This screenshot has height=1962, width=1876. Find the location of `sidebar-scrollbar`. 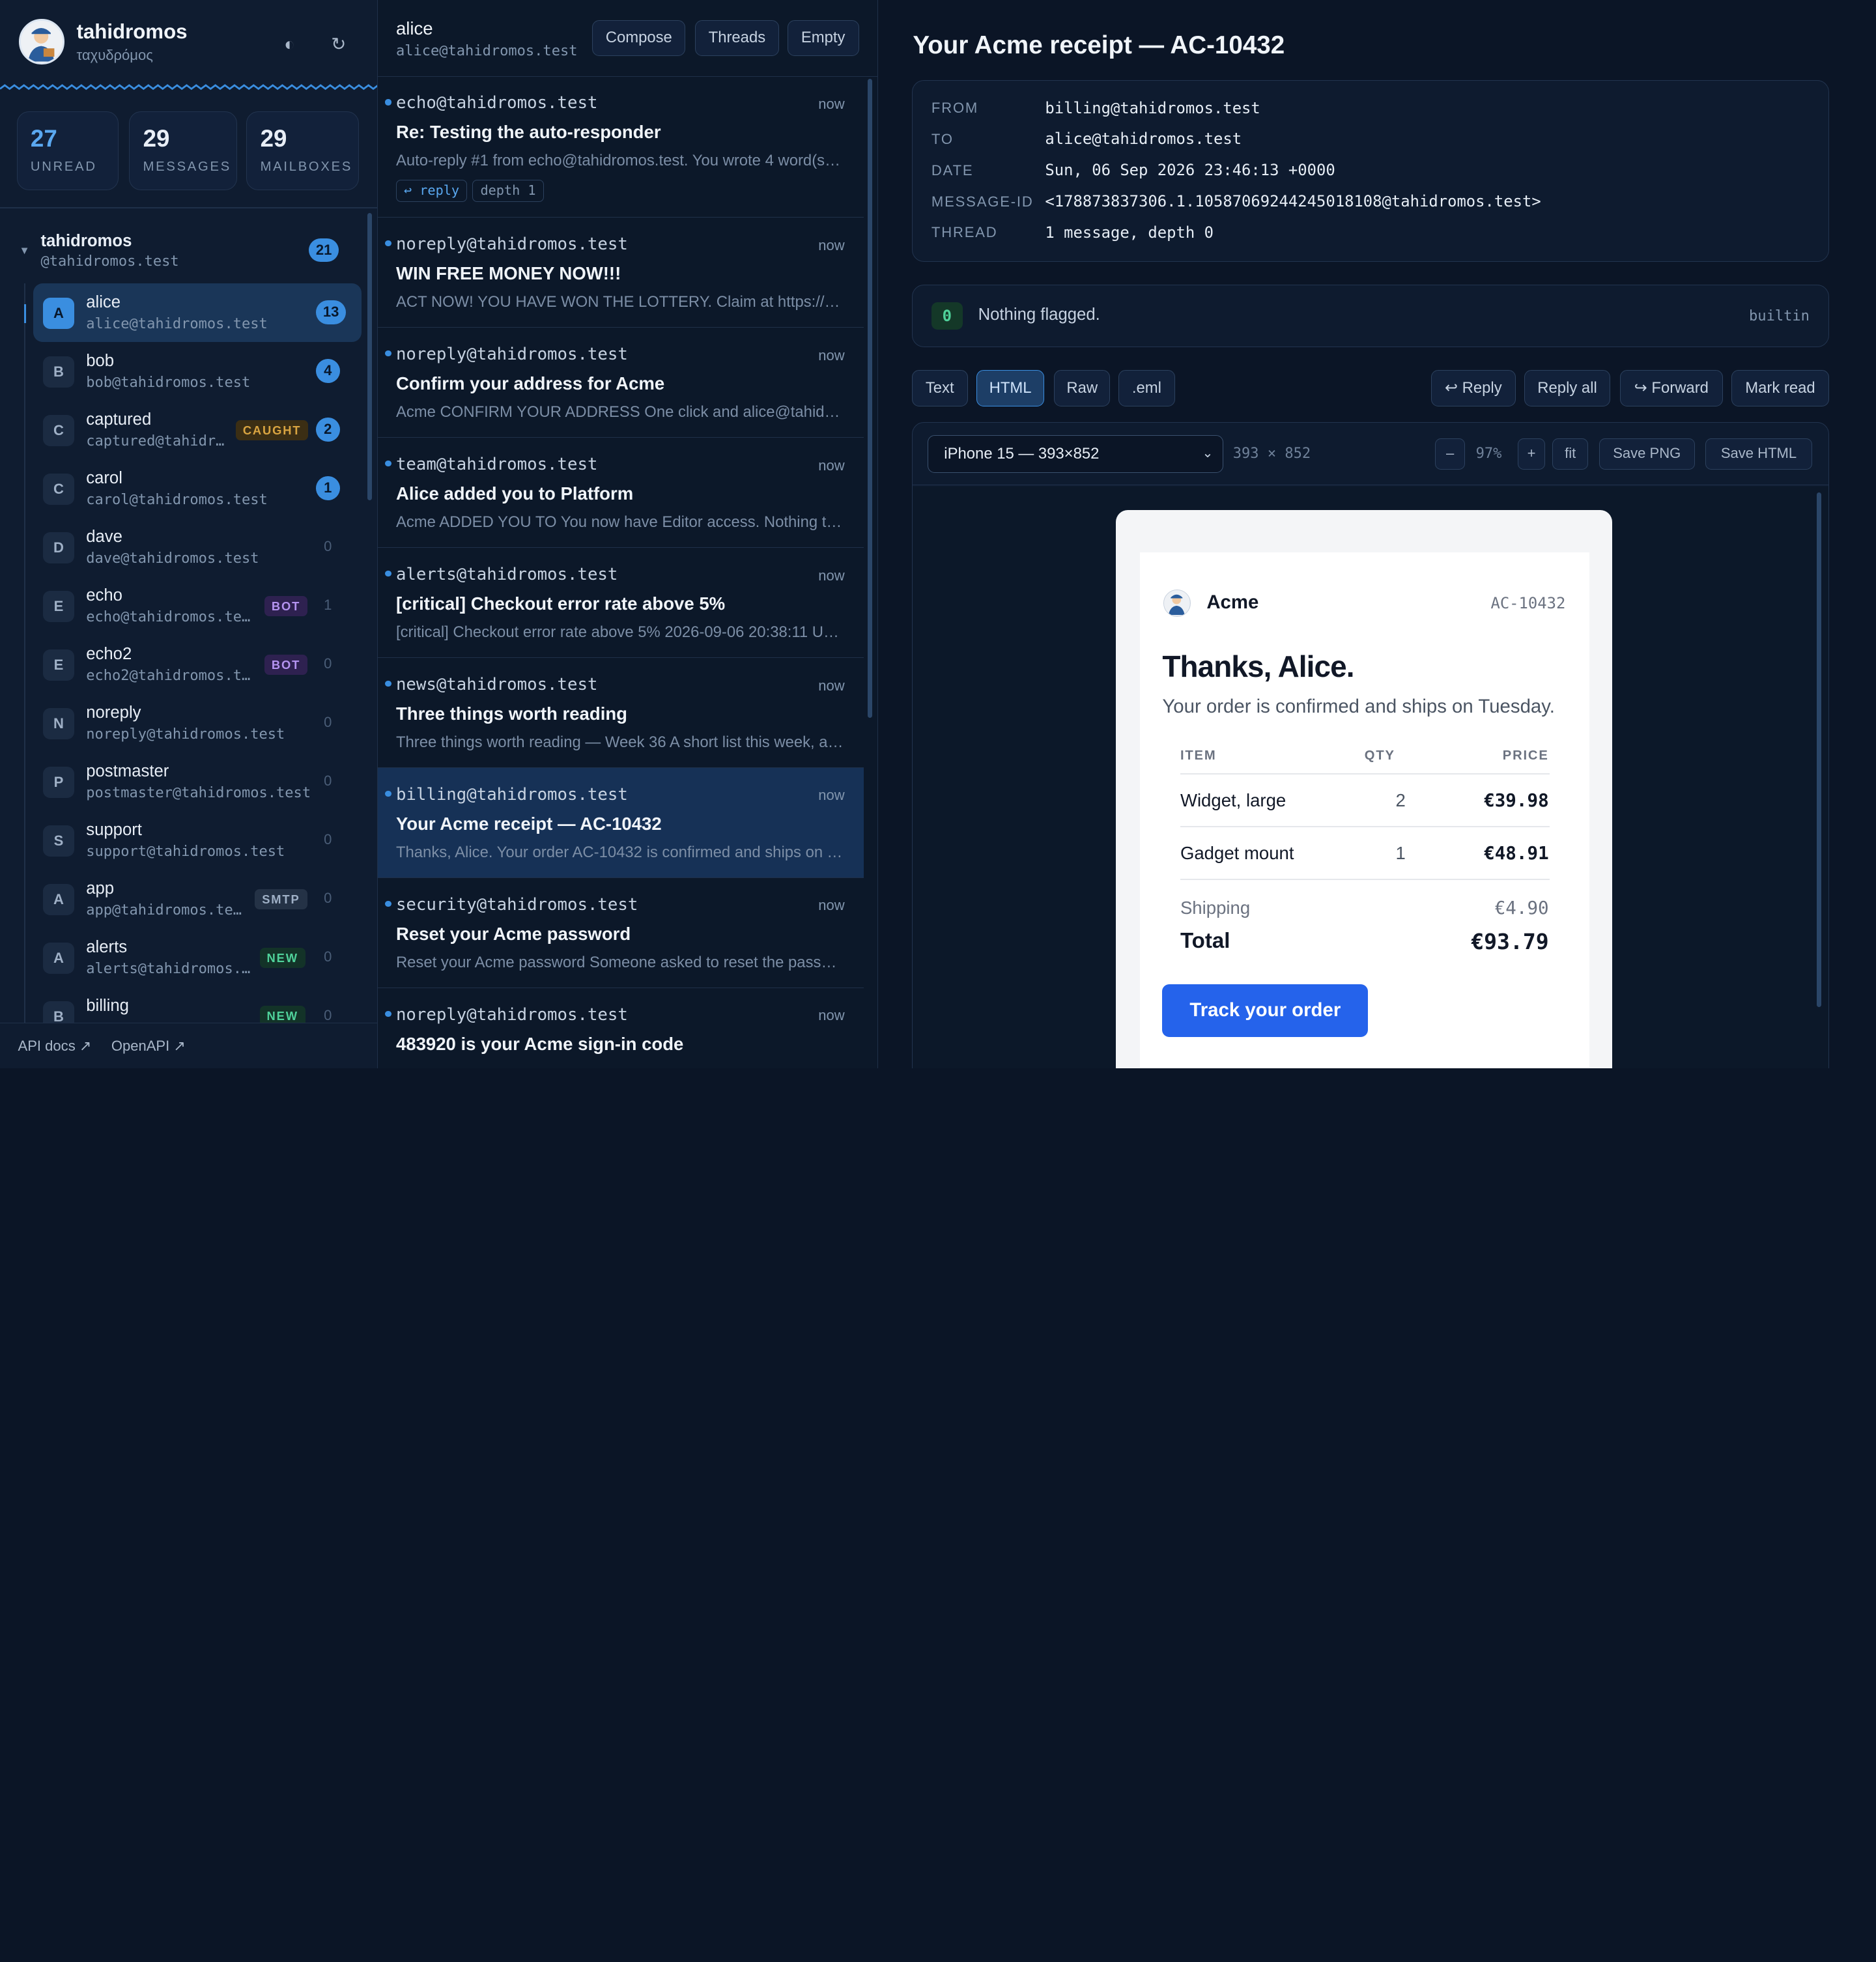

sidebar-scrollbar is located at coordinates (370, 356).